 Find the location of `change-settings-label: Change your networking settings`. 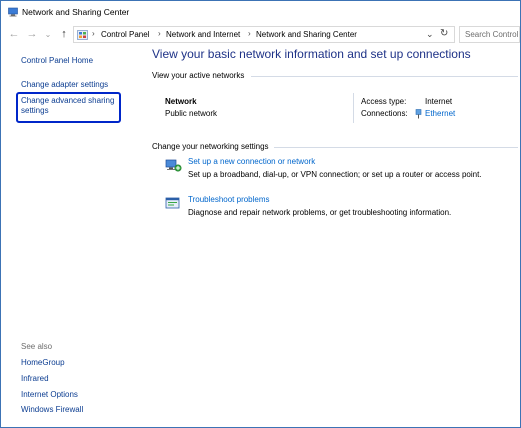

change-settings-label: Change your networking settings is located at coordinates (210, 146).